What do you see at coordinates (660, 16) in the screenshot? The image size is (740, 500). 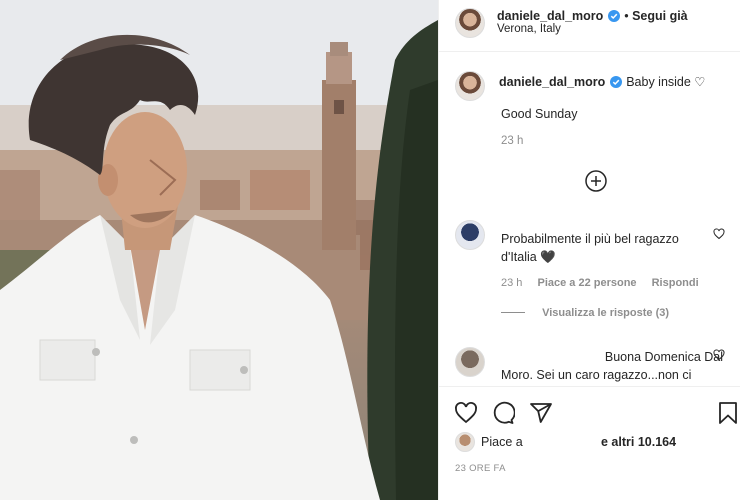 I see `follow-button: Segui già` at bounding box center [660, 16].